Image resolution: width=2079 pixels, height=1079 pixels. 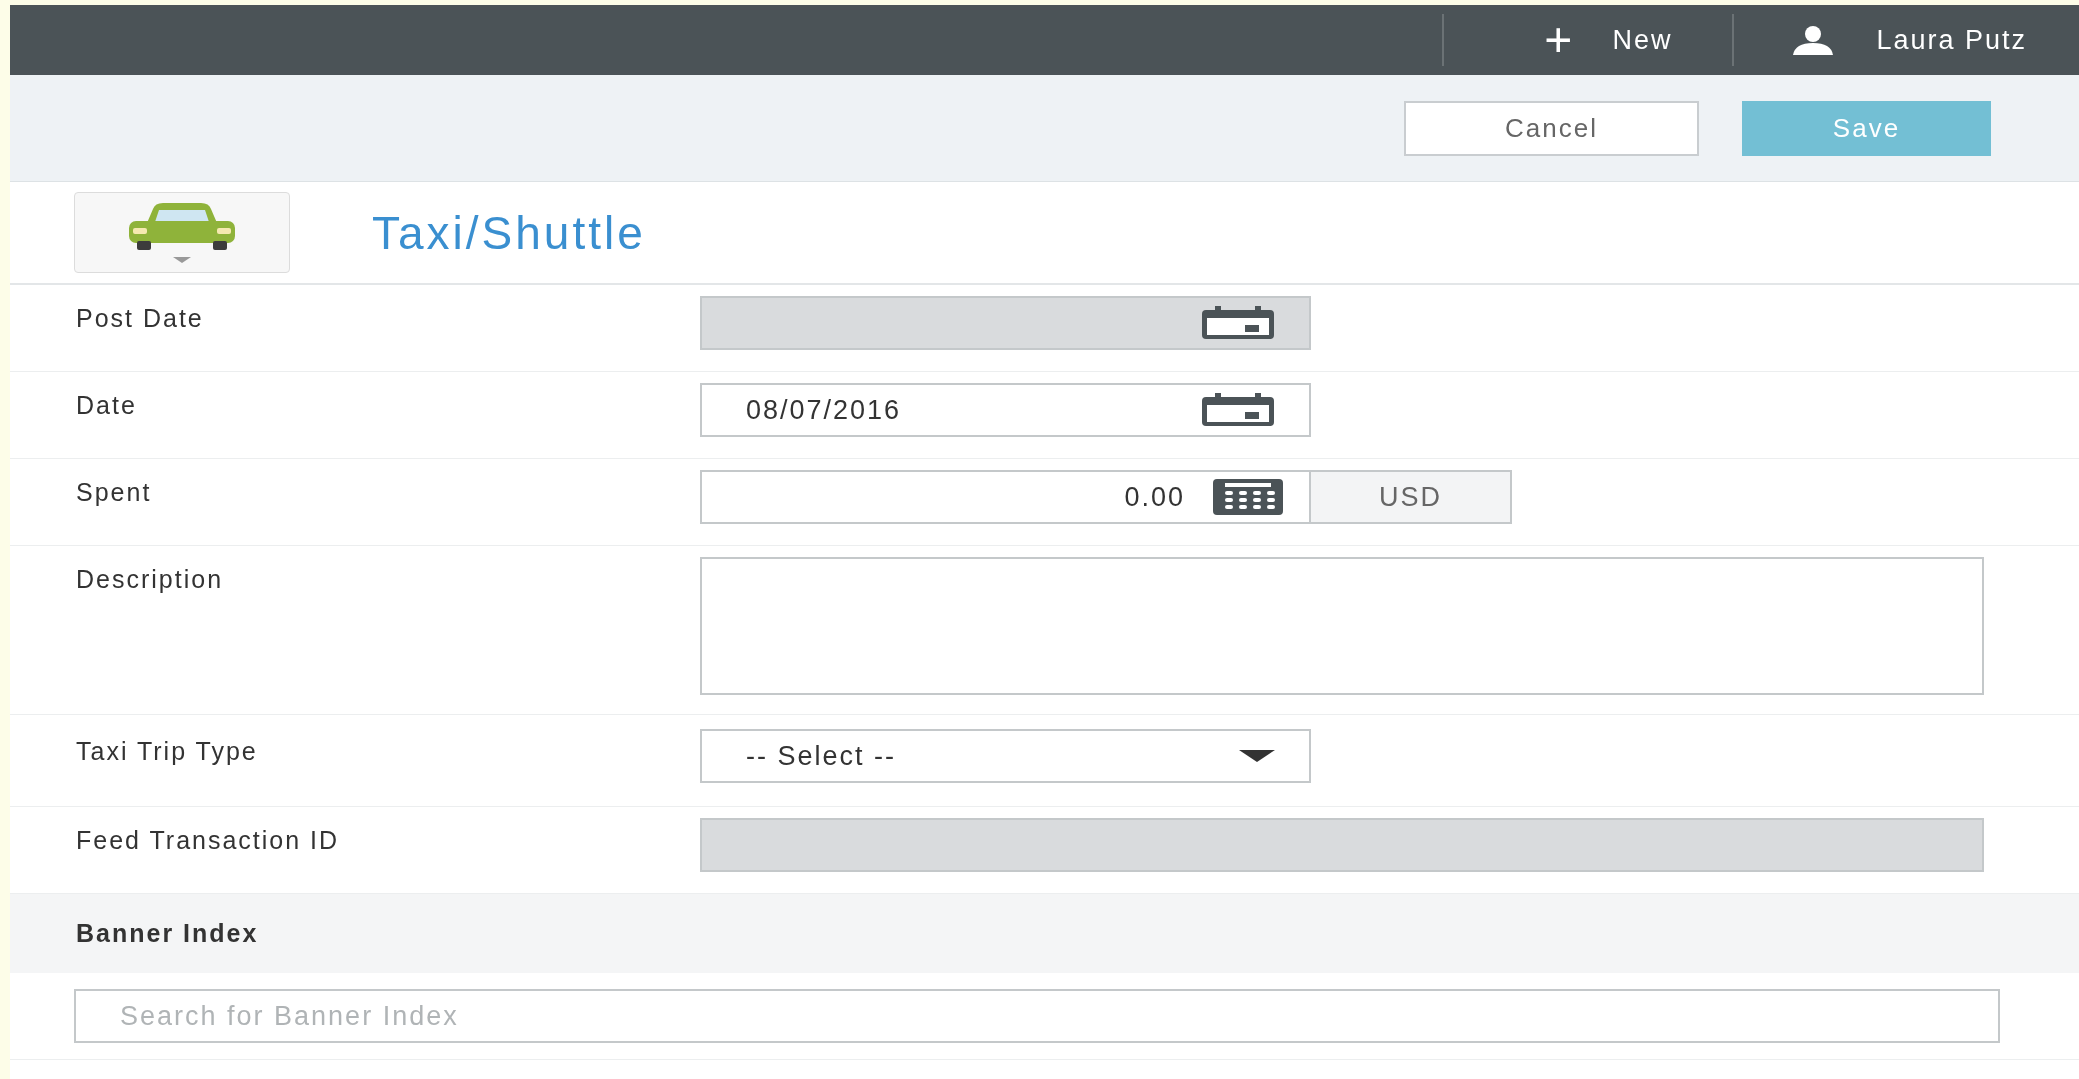 What do you see at coordinates (1037, 1016) in the screenshot?
I see `search-field: Search for Banner Index` at bounding box center [1037, 1016].